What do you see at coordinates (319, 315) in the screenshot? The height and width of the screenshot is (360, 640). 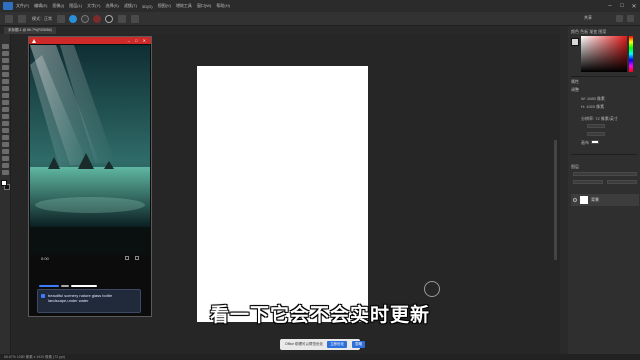 I see `video-subtitle: 看一下它会不会实时更新` at bounding box center [319, 315].